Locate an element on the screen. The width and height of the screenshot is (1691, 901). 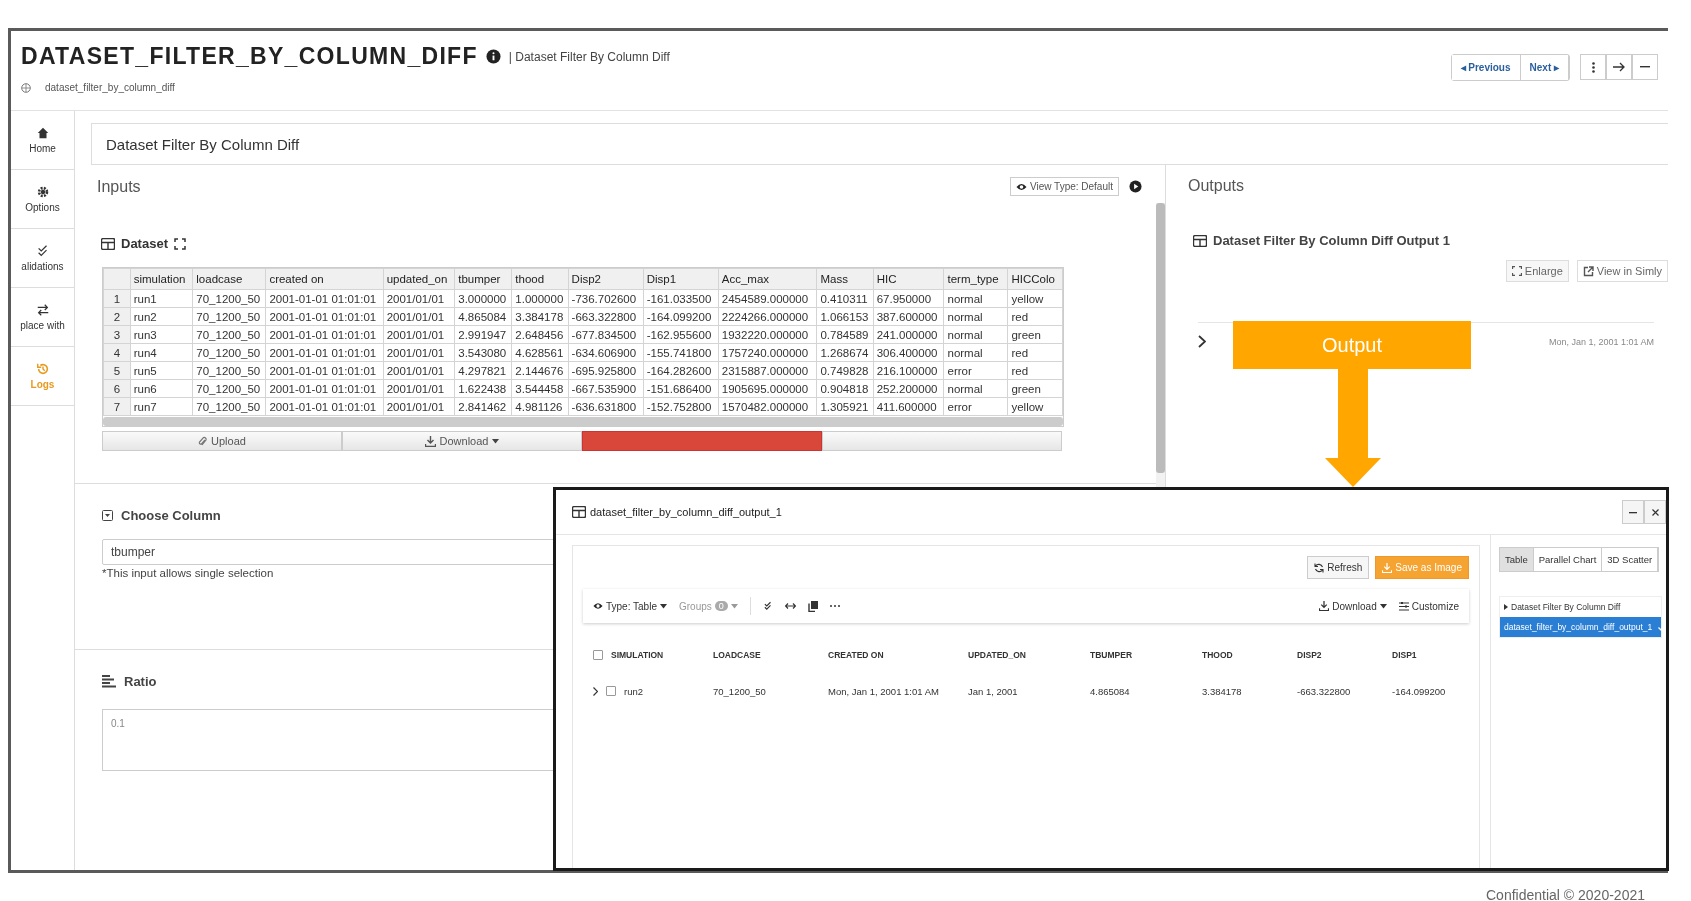
column-header: DISP1 is located at coordinates (1404, 655).